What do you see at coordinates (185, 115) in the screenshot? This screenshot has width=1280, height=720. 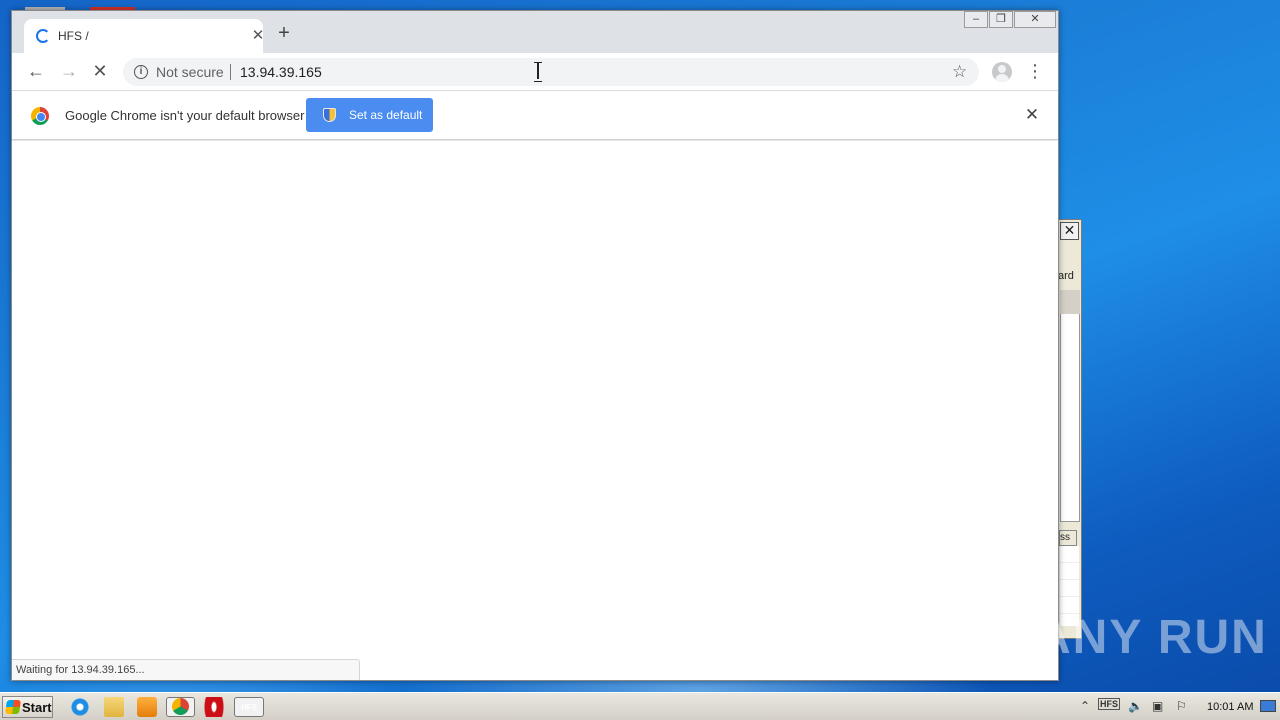 I see `infobar-message: Google Chrome isn't your default browser` at bounding box center [185, 115].